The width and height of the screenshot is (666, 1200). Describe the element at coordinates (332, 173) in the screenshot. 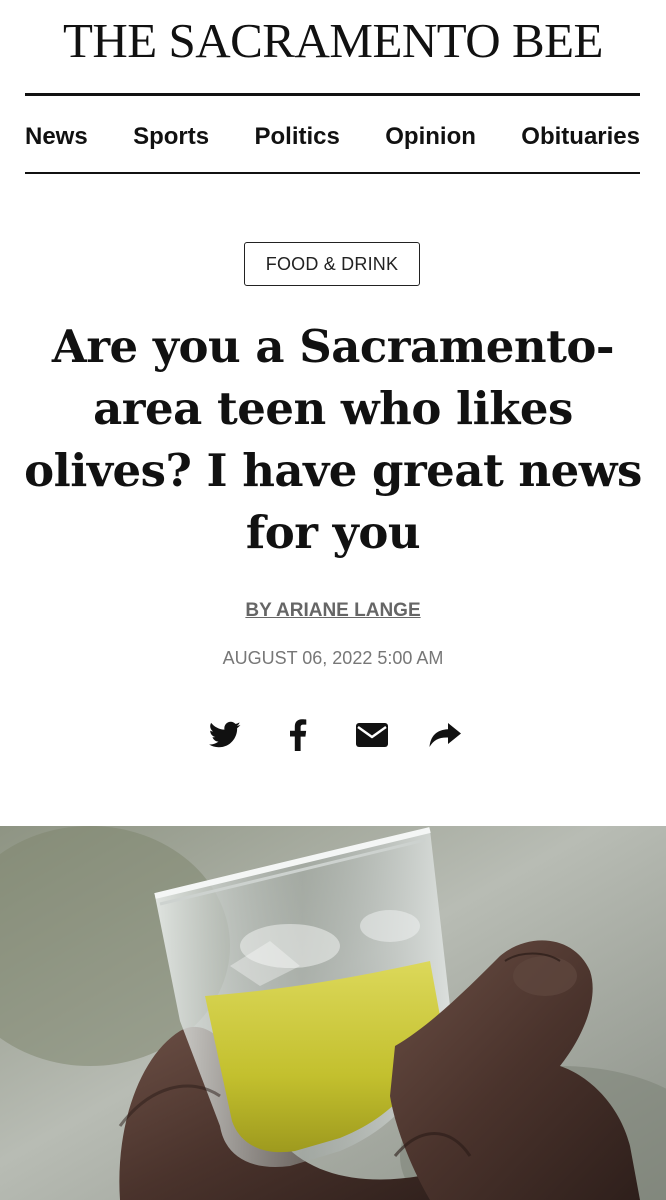

I see `nav-rule-bottom` at that location.